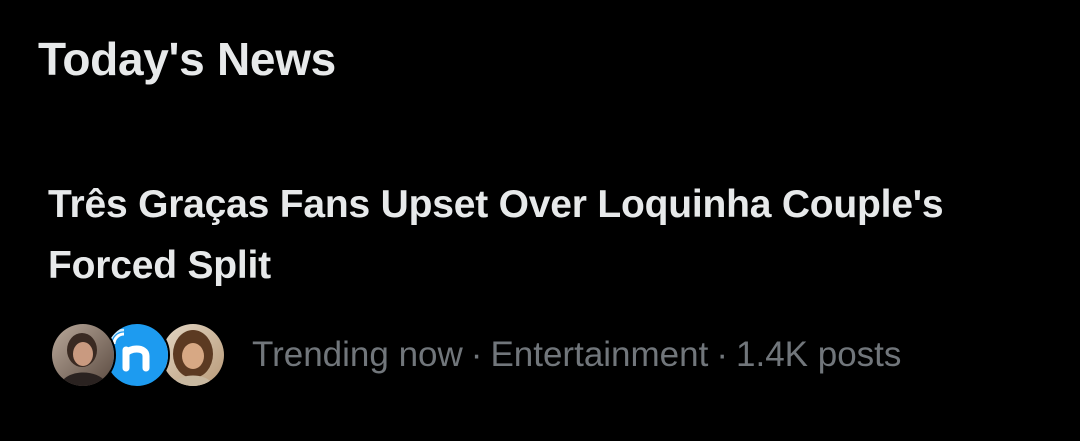 The image size is (1080, 441). I want to click on section-title: Today's News, so click(187, 59).